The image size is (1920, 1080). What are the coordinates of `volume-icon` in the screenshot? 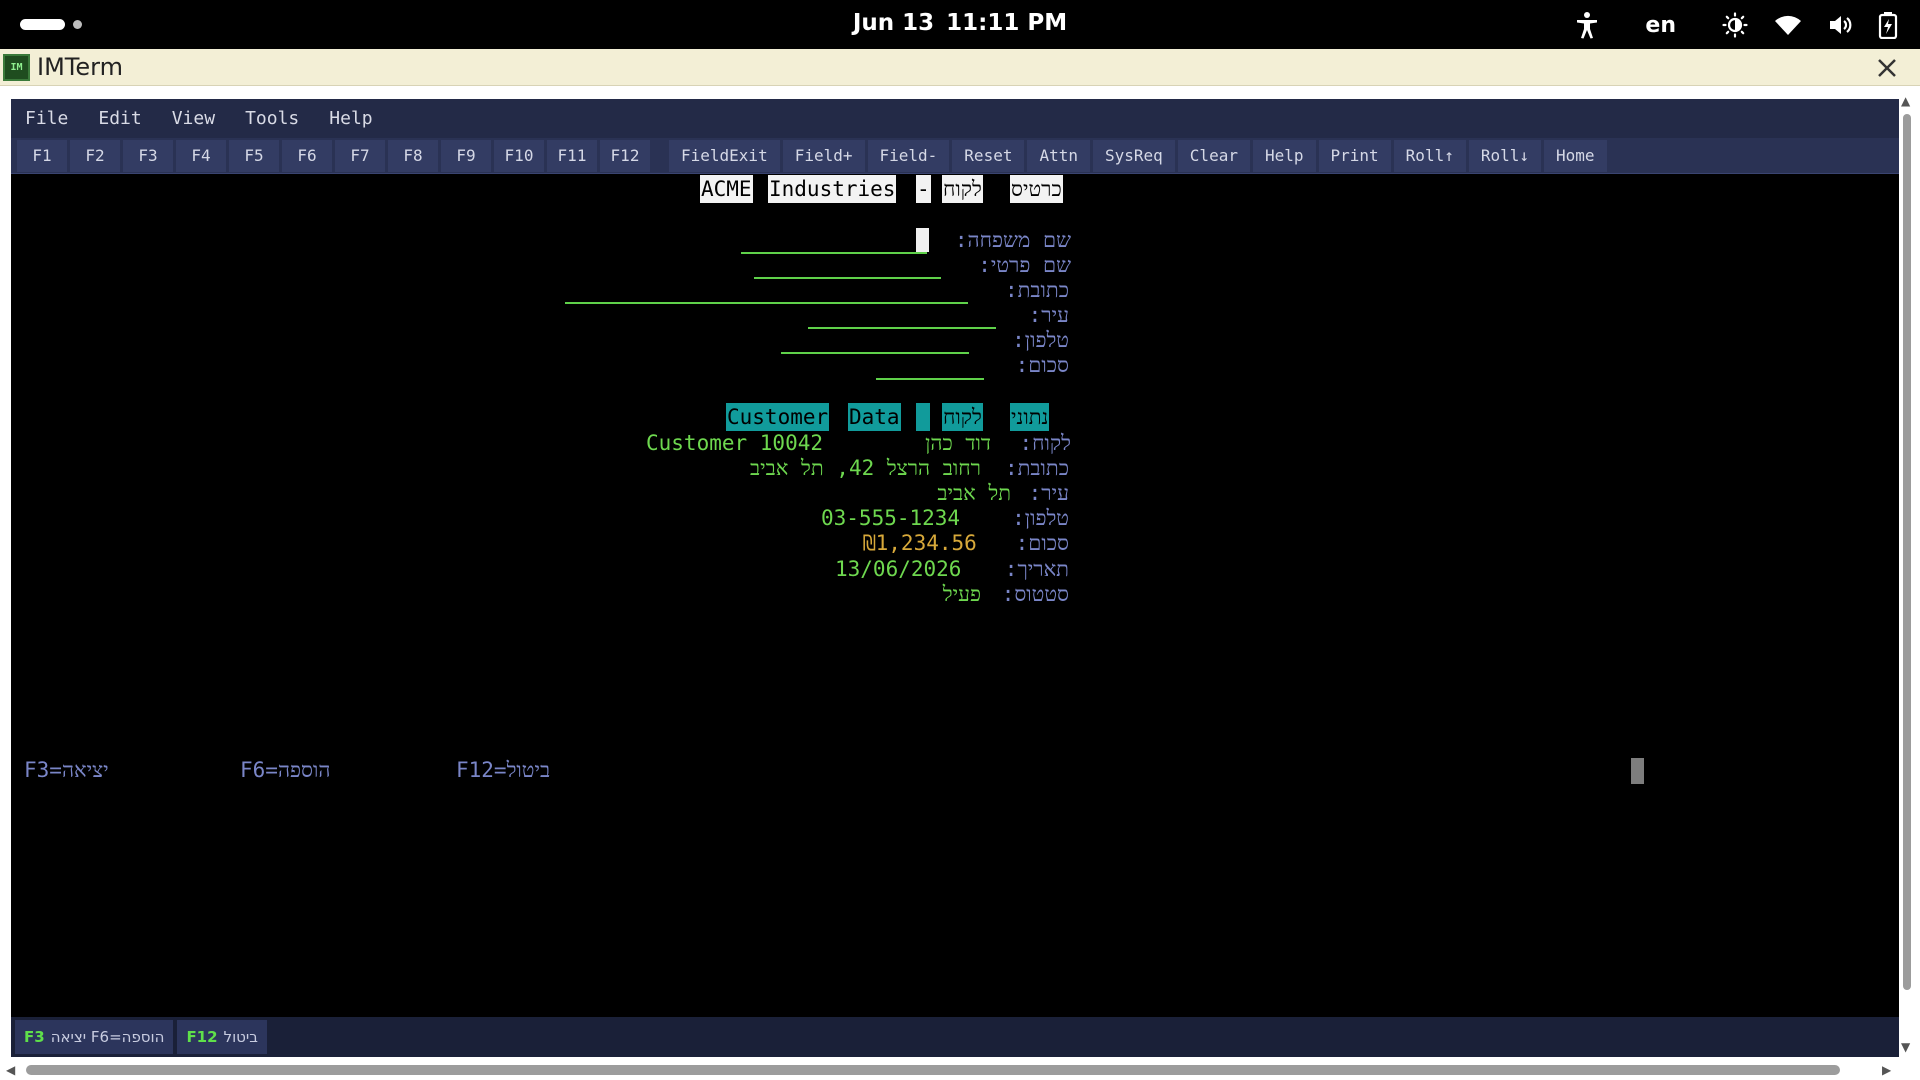 It's located at (1840, 25).